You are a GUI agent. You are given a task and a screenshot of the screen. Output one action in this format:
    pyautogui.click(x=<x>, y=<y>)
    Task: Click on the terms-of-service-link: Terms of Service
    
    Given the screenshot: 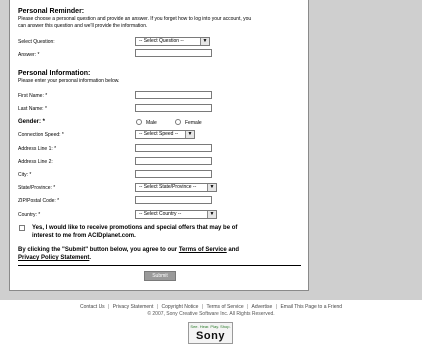 What is the action you would take?
    pyautogui.click(x=203, y=250)
    